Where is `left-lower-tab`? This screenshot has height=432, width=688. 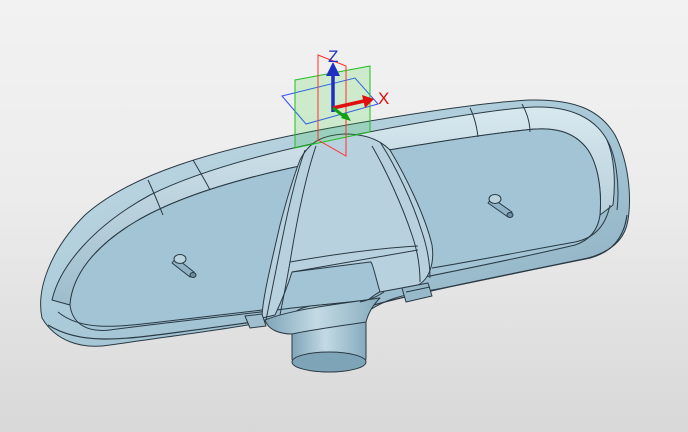
left-lower-tab is located at coordinates (255, 321).